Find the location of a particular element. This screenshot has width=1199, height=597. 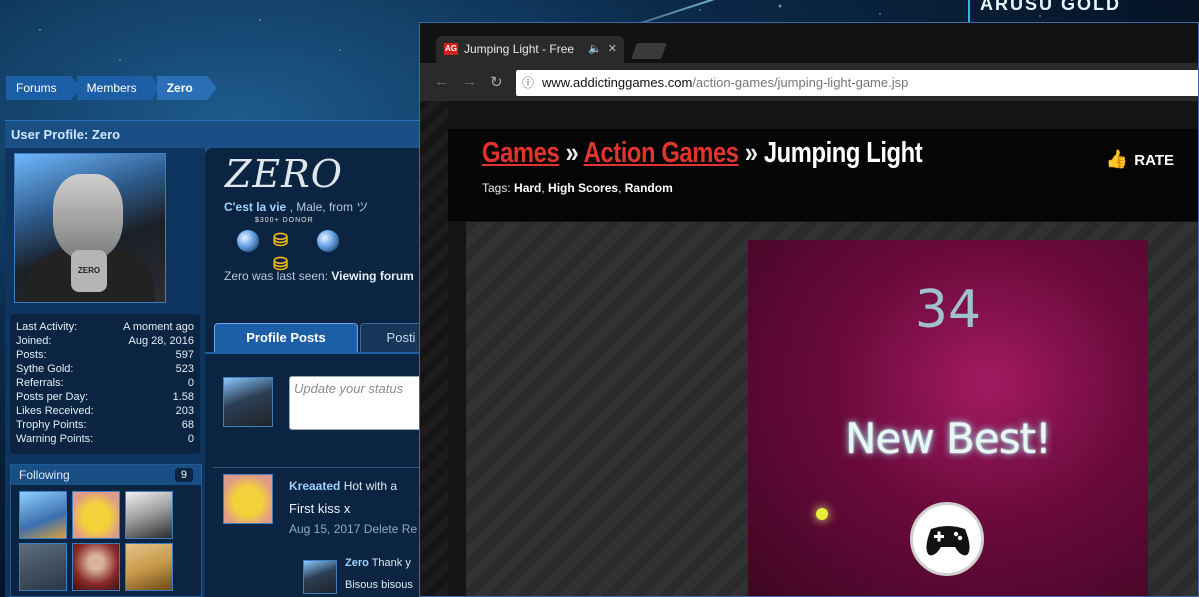

stat-label: Referrals: is located at coordinates (40, 383).